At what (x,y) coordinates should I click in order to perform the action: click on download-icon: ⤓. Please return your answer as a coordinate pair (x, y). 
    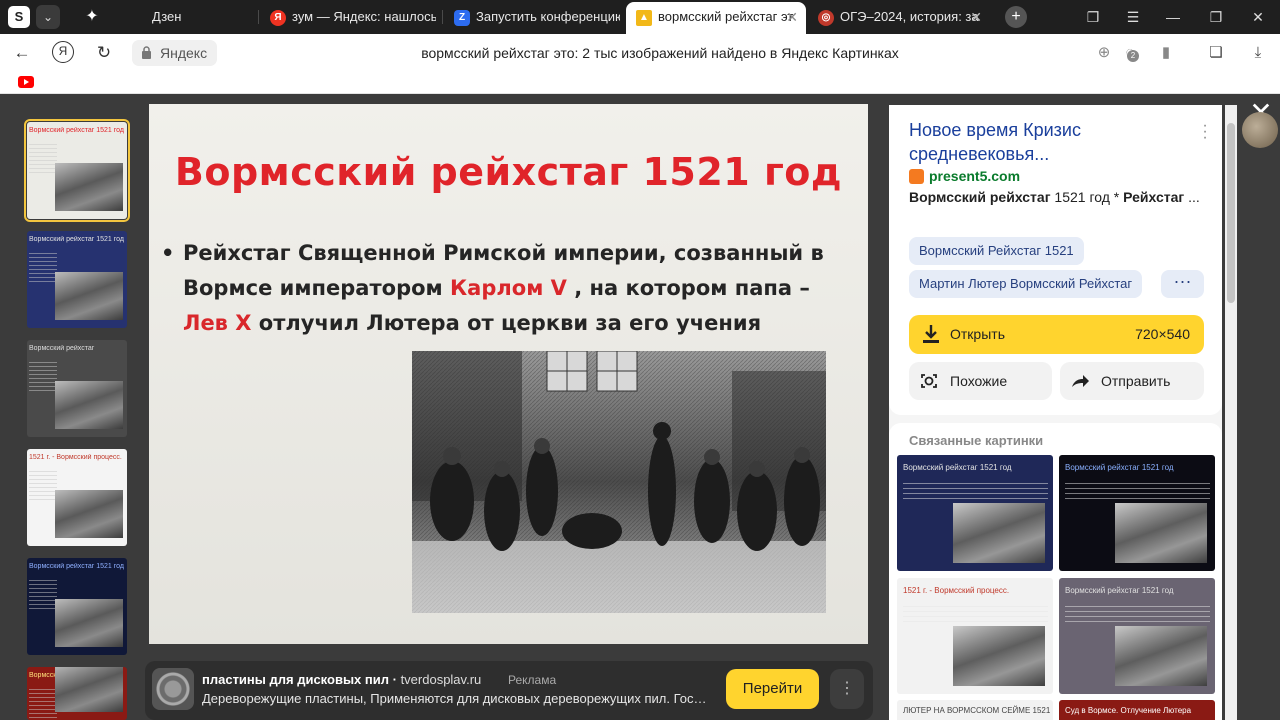
    Looking at the image, I should click on (1258, 53).